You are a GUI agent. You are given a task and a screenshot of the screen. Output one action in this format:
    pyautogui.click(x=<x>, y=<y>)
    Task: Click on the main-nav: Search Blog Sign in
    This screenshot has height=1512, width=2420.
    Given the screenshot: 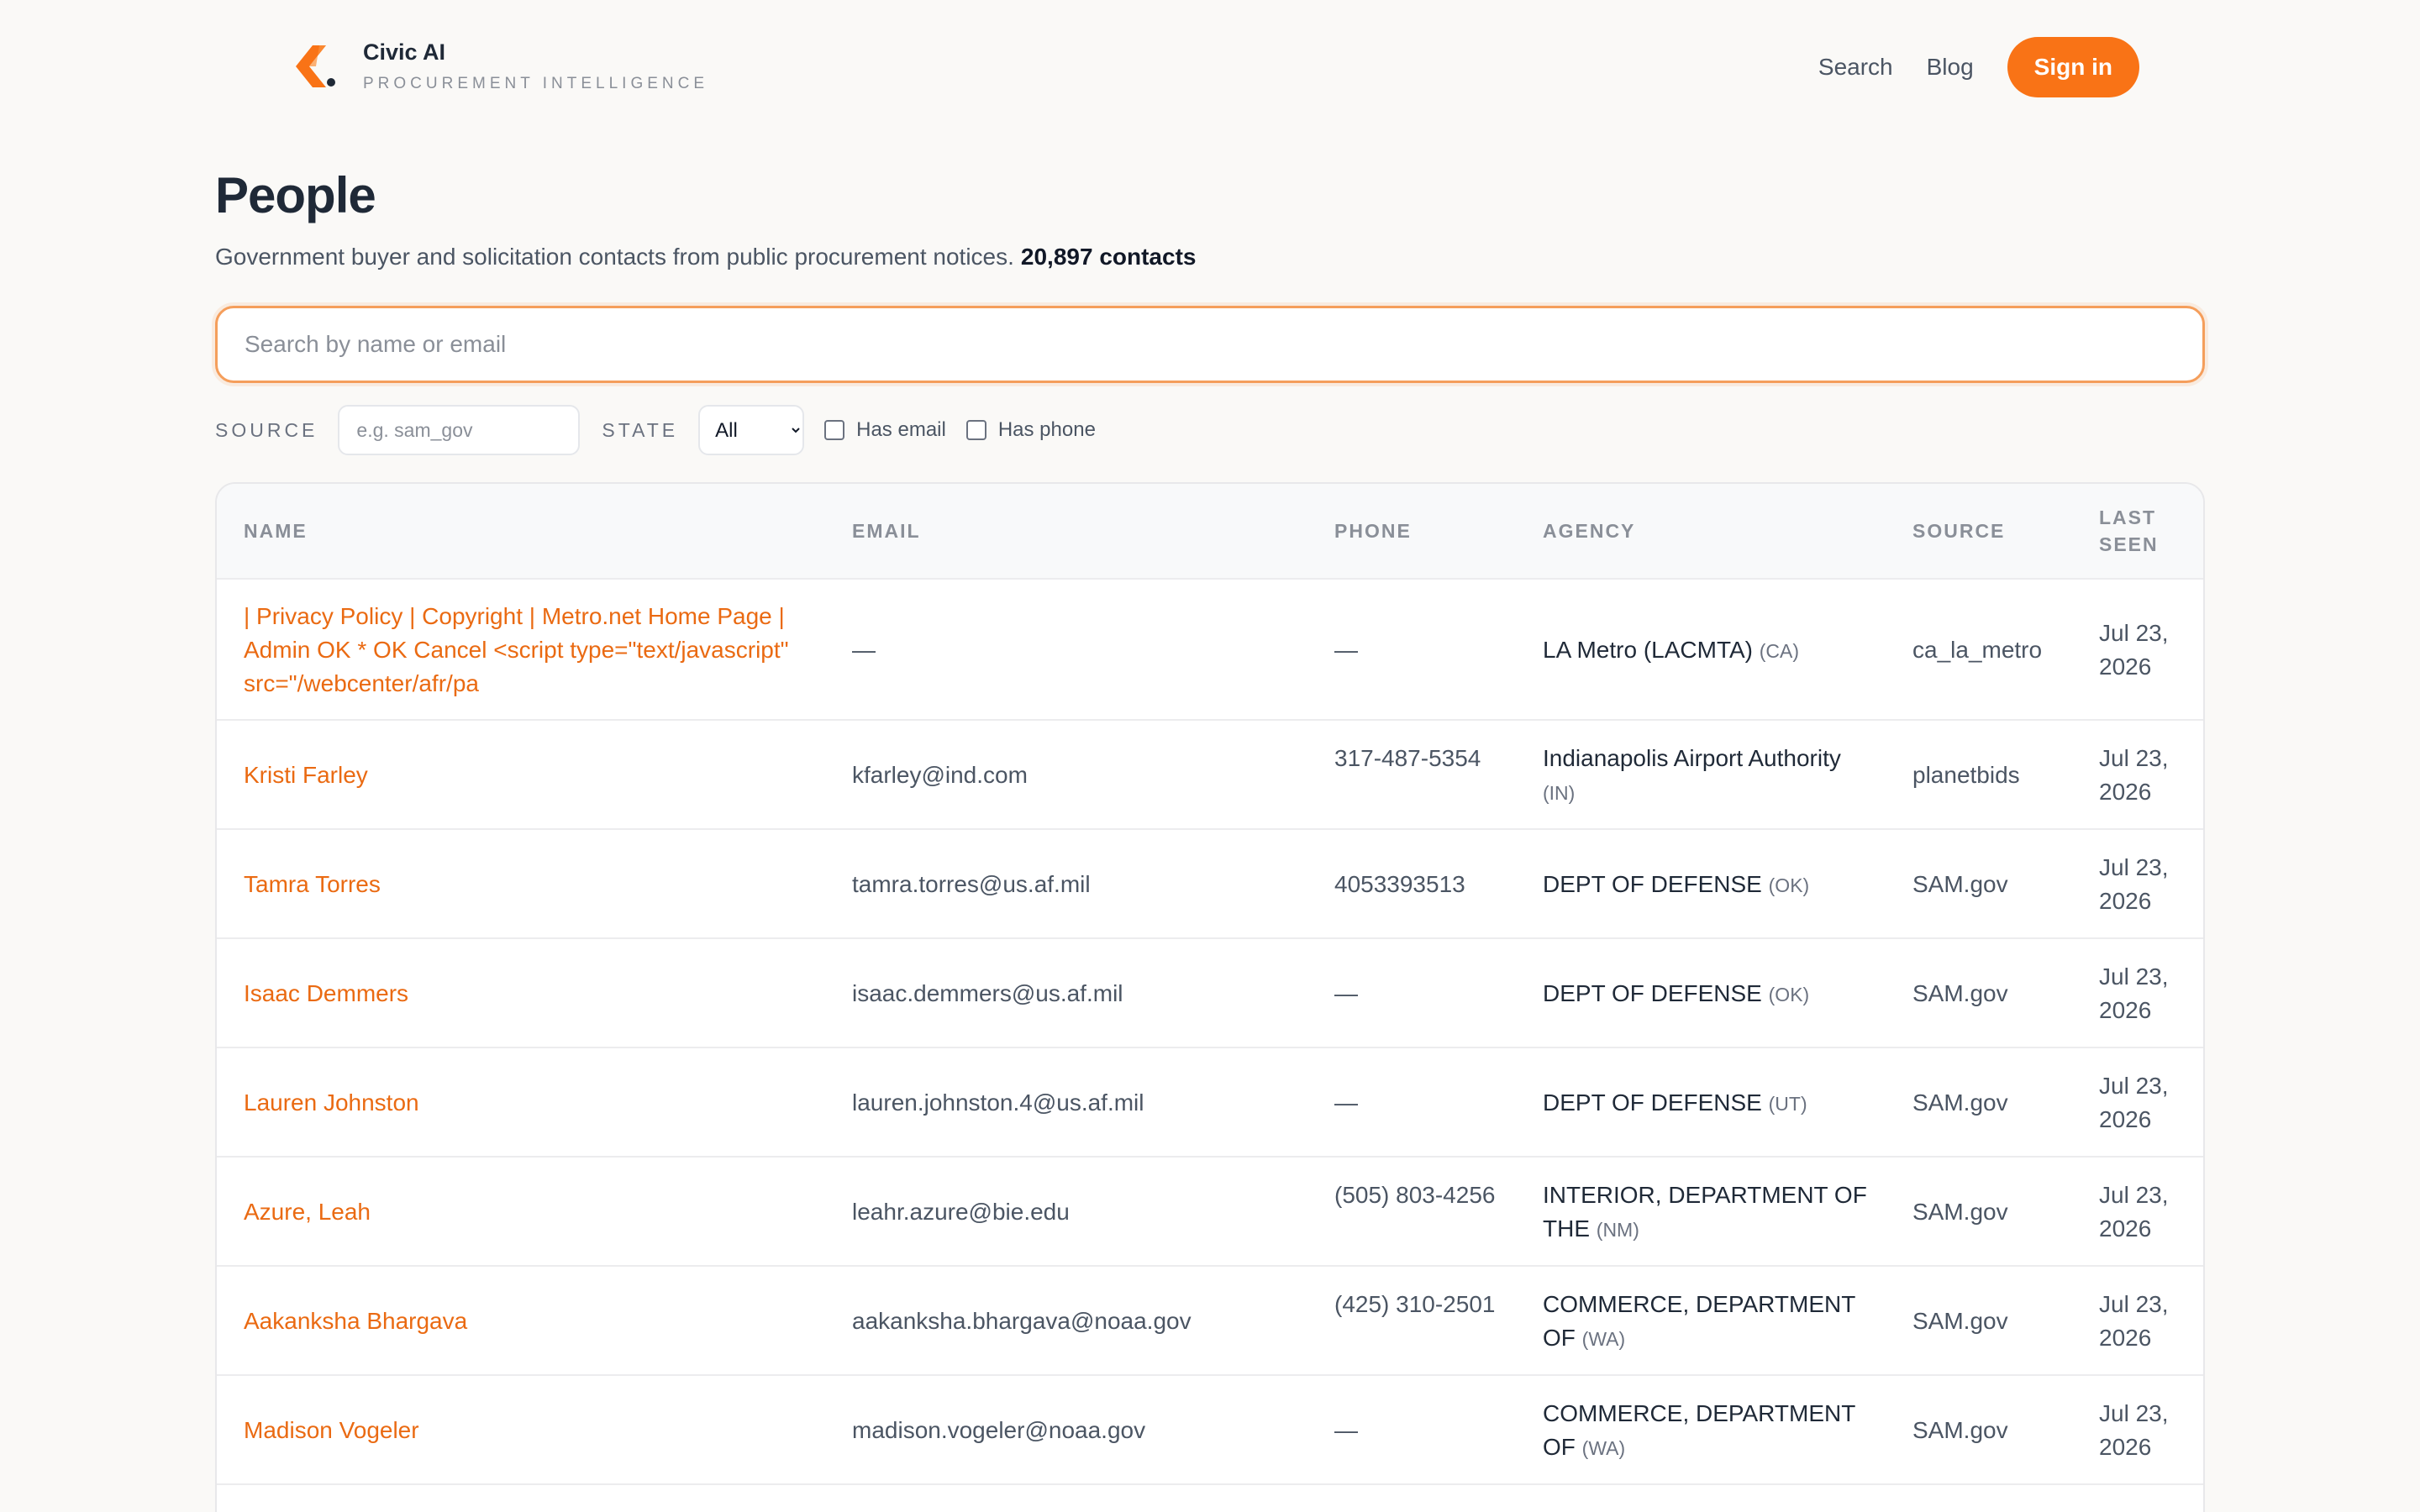 What is the action you would take?
    pyautogui.click(x=1979, y=67)
    